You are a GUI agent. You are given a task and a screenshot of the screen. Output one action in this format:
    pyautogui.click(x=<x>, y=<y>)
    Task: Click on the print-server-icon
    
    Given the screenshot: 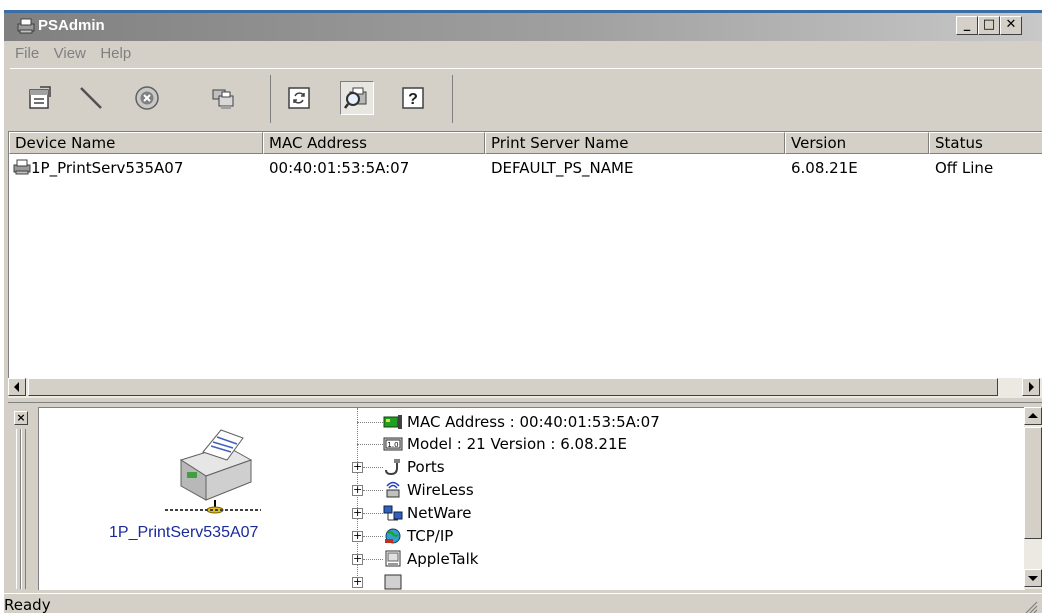 What is the action you would take?
    pyautogui.click(x=213, y=471)
    